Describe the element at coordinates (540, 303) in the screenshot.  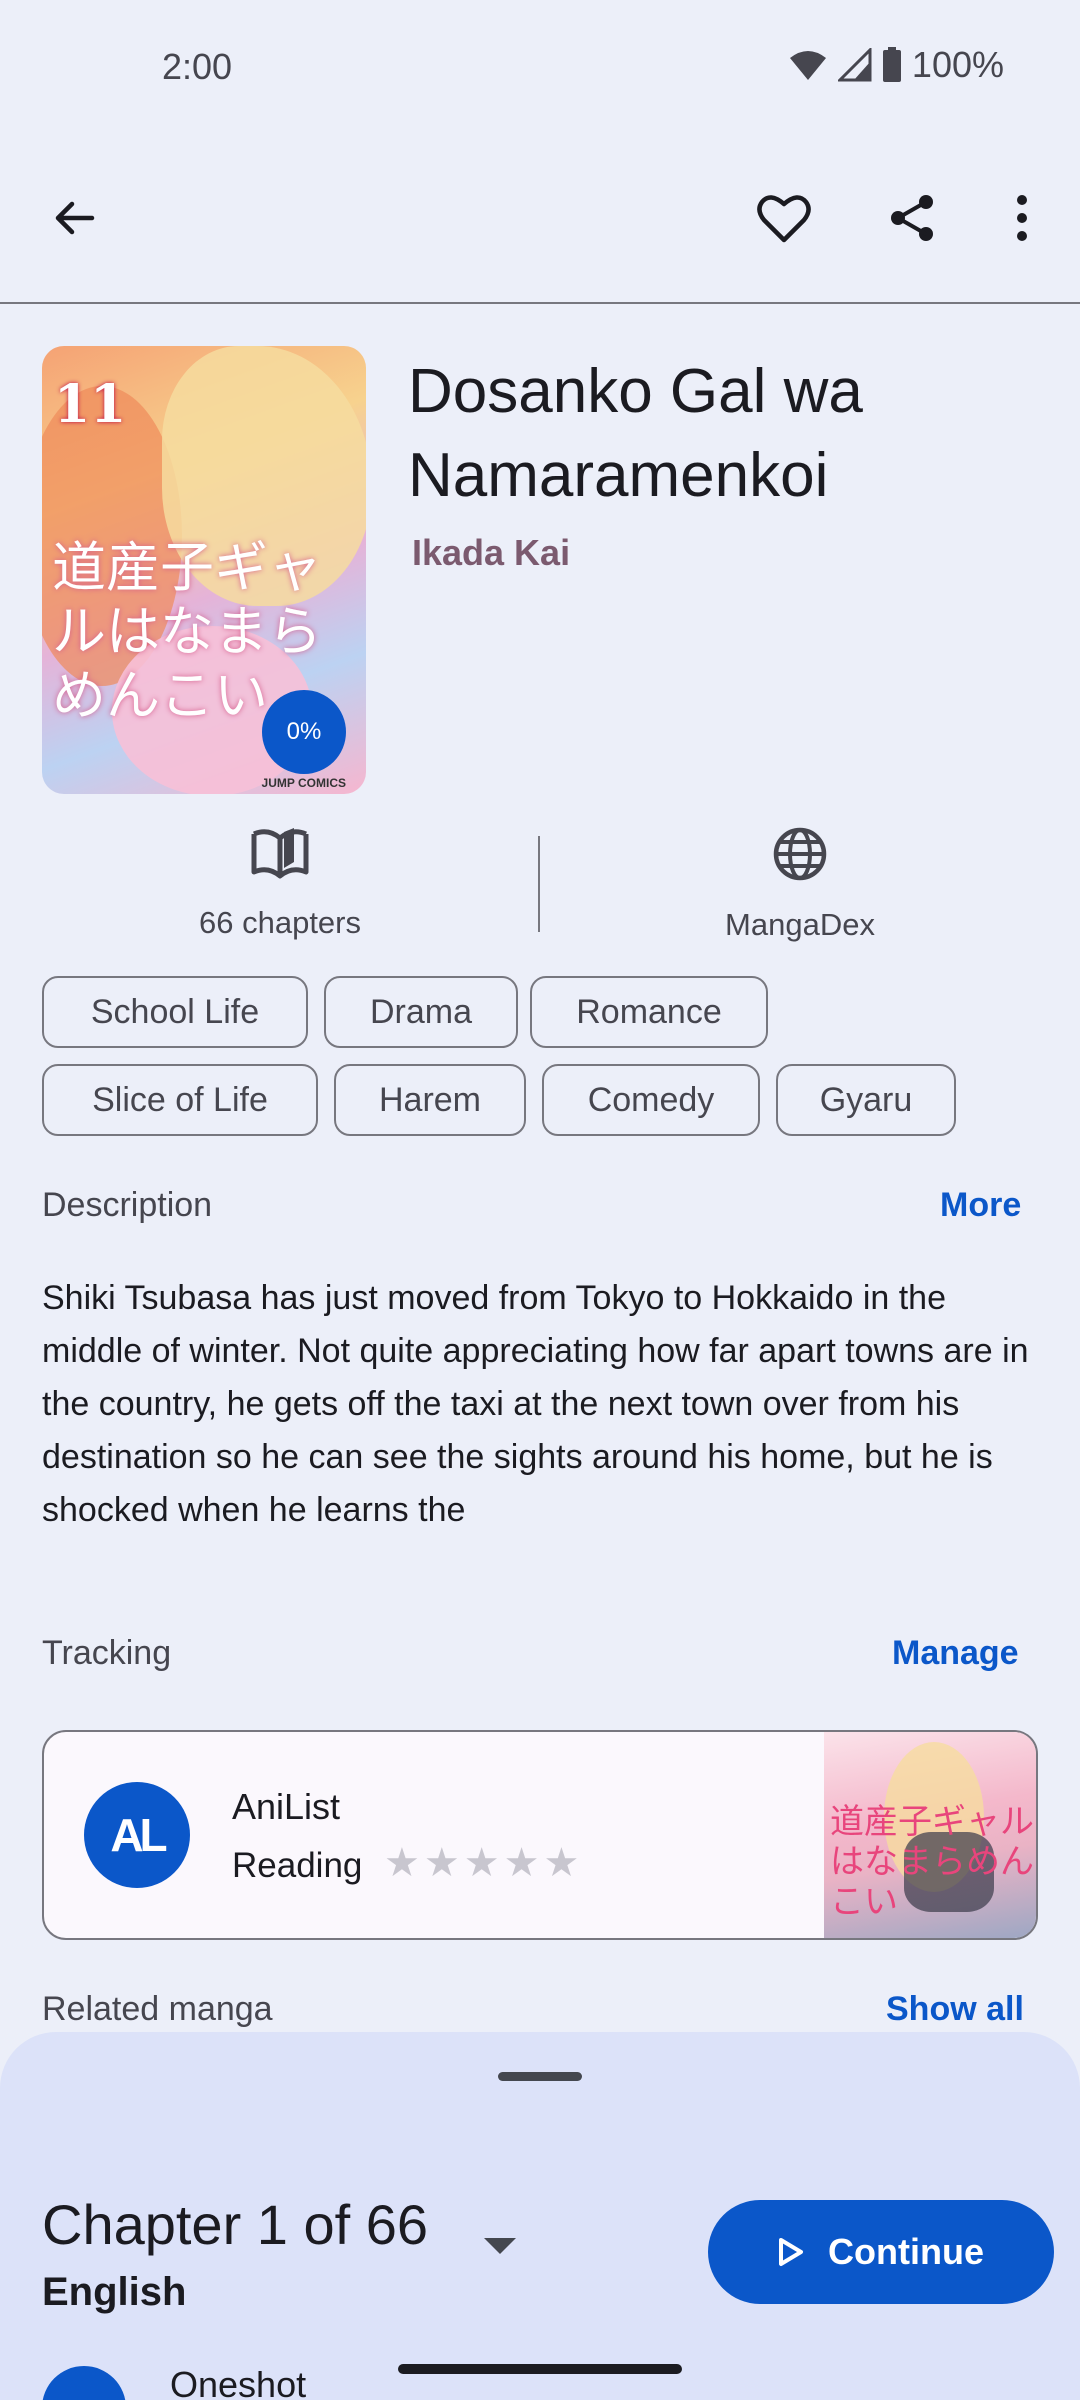
I see `app-bar-divider` at that location.